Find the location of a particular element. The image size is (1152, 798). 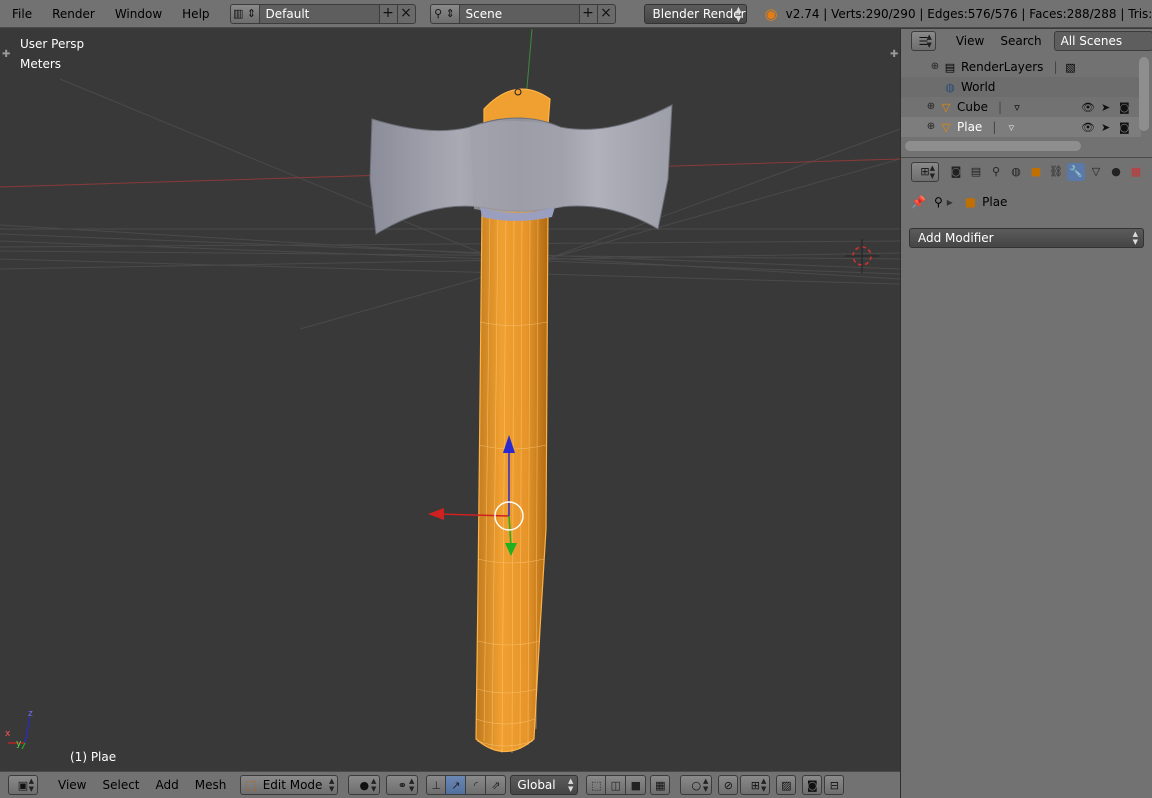

snap-element-dropdown: ⊞ ▲ ▼ is located at coordinates (755, 785).